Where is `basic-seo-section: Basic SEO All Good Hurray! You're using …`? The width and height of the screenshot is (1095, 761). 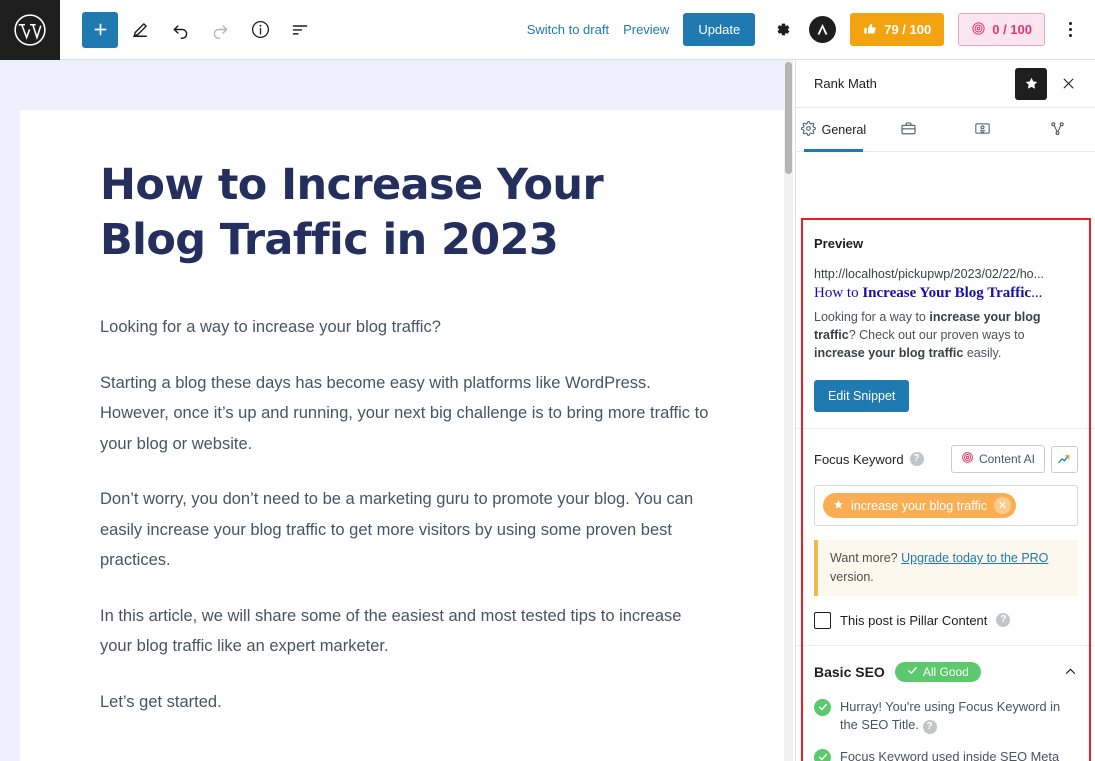
basic-seo-section: Basic SEO All Good Hurray! You're using … is located at coordinates (945, 703).